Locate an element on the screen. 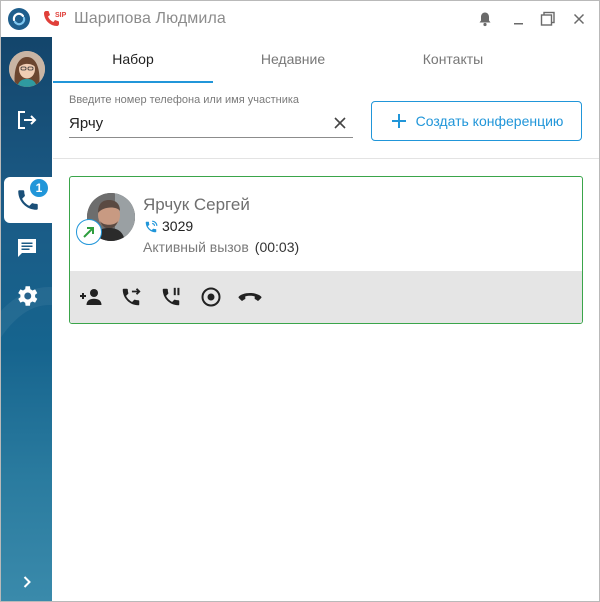 Image resolution: width=600 pixels, height=602 pixels. chevron-right-icon is located at coordinates (26, 580).